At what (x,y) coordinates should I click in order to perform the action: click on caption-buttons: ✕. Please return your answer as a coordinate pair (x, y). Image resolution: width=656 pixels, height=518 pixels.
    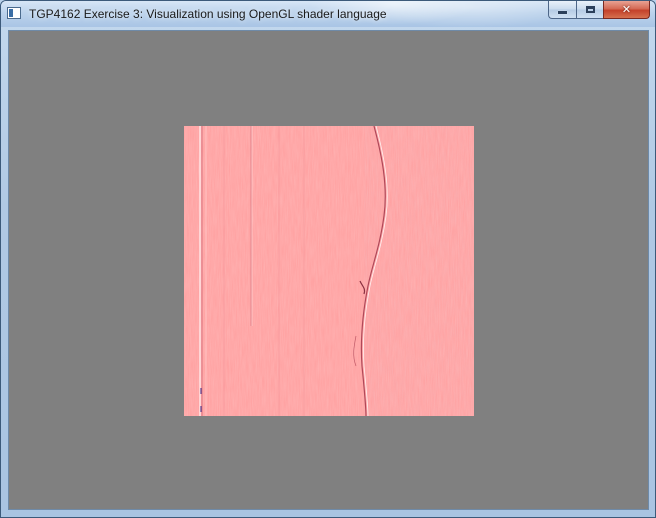
    Looking at the image, I should click on (599, 11).